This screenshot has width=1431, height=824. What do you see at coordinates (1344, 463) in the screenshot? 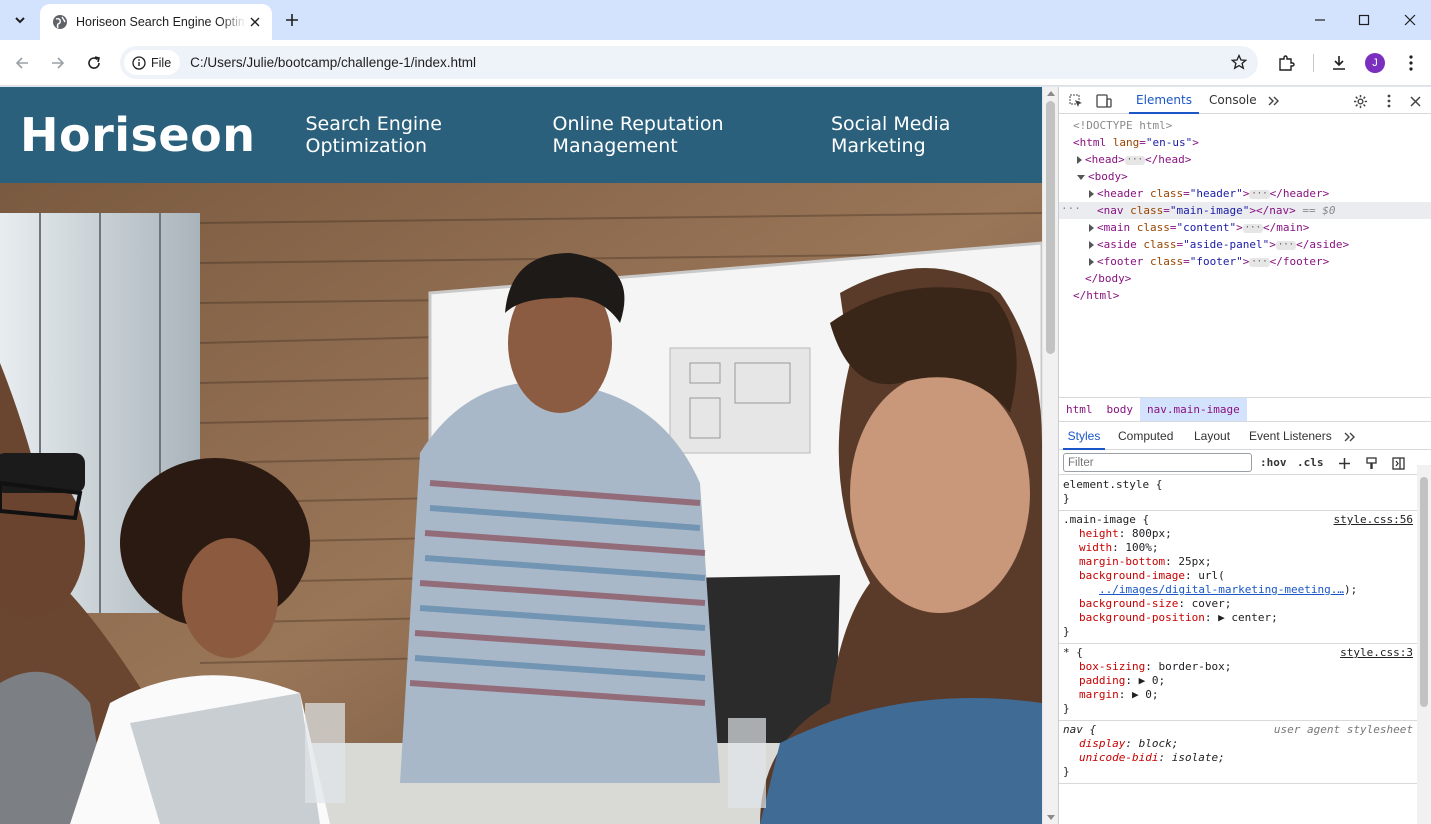
I see `new-style-rule-button` at bounding box center [1344, 463].